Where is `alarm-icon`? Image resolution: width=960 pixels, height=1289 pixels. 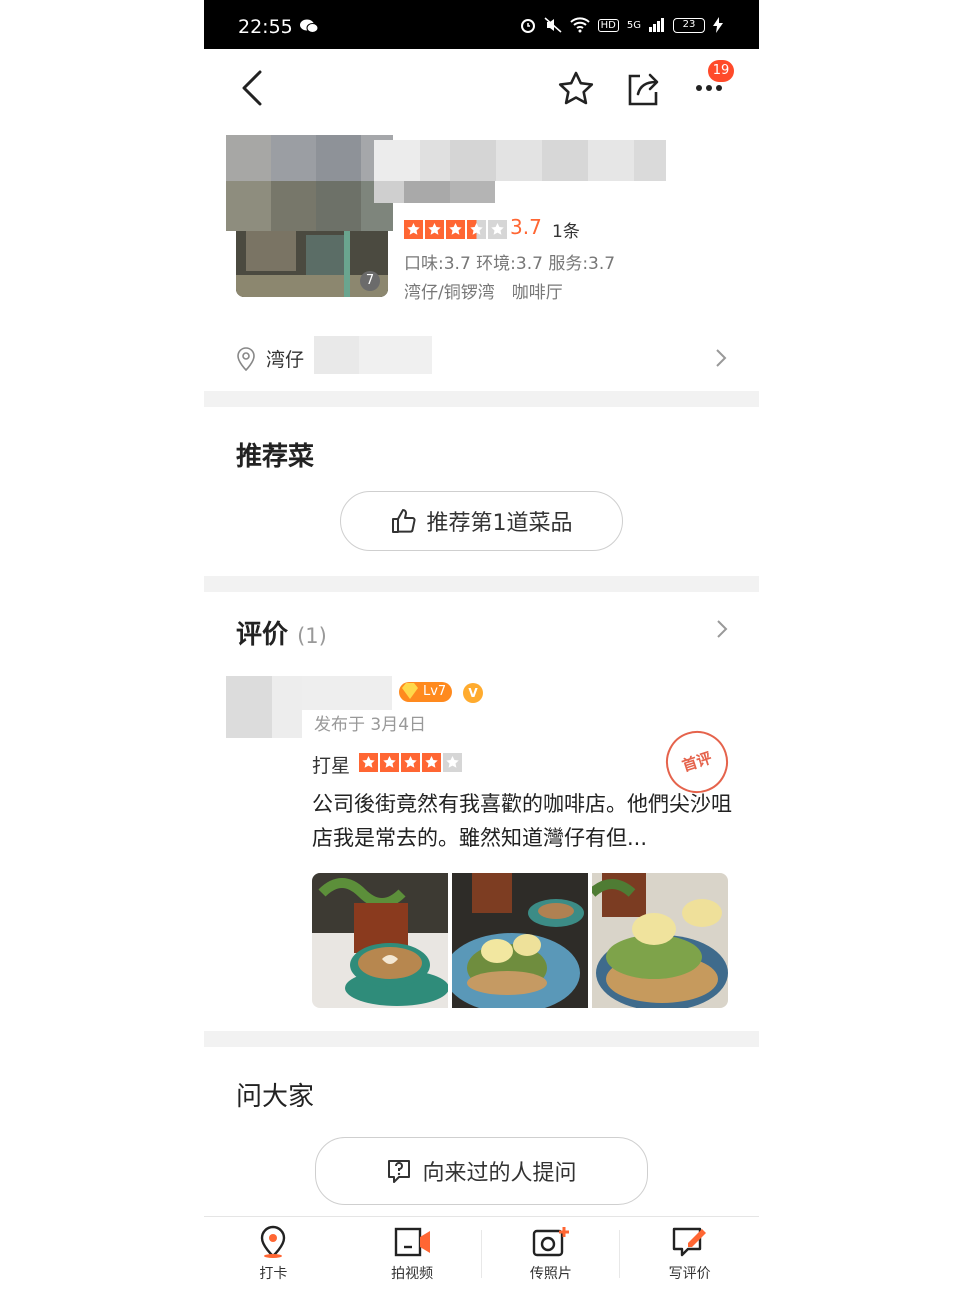
alarm-icon is located at coordinates (527, 26).